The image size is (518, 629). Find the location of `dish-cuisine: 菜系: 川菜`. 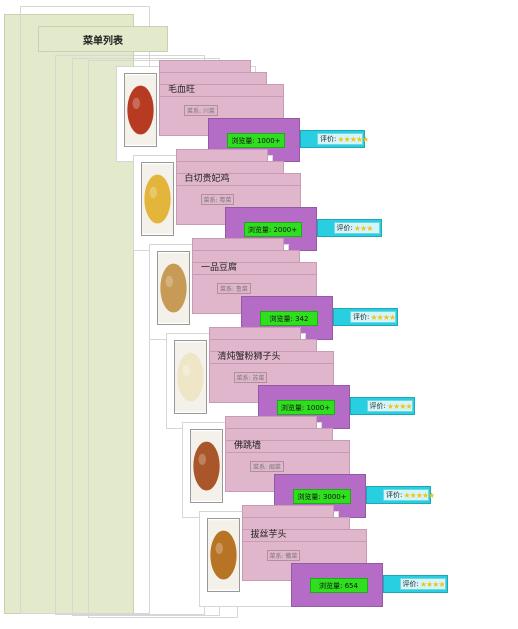

dish-cuisine: 菜系: 川菜 is located at coordinates (201, 110).